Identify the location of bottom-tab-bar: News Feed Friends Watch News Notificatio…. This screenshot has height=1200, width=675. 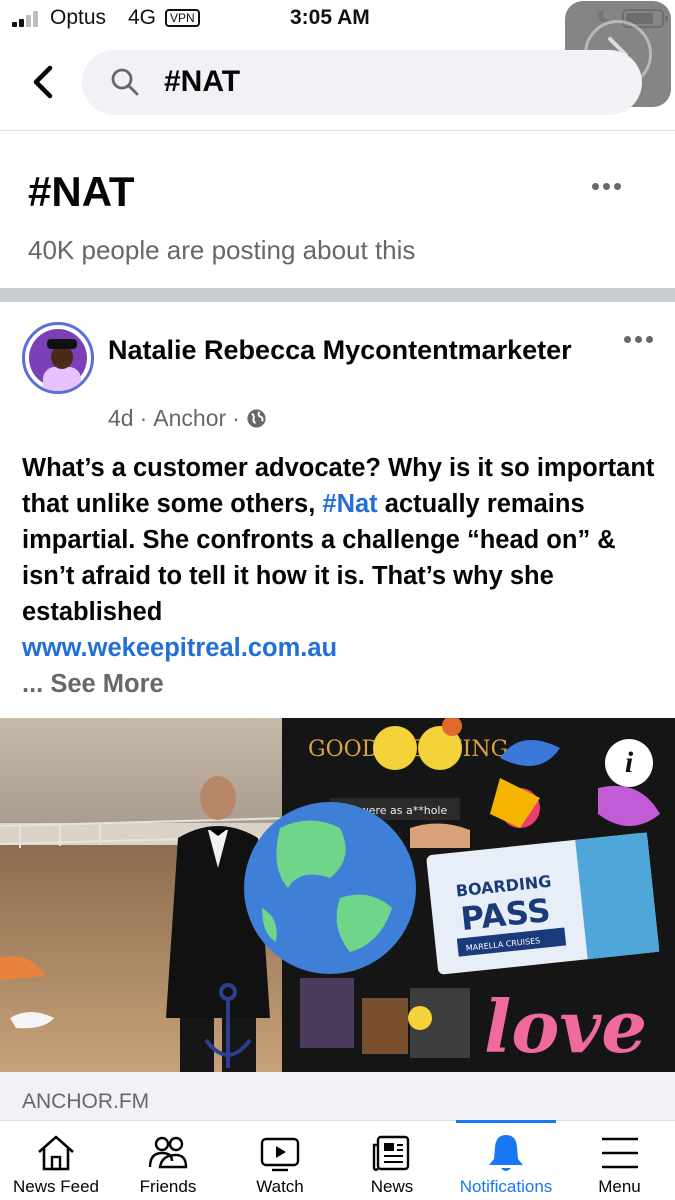
(337, 1160).